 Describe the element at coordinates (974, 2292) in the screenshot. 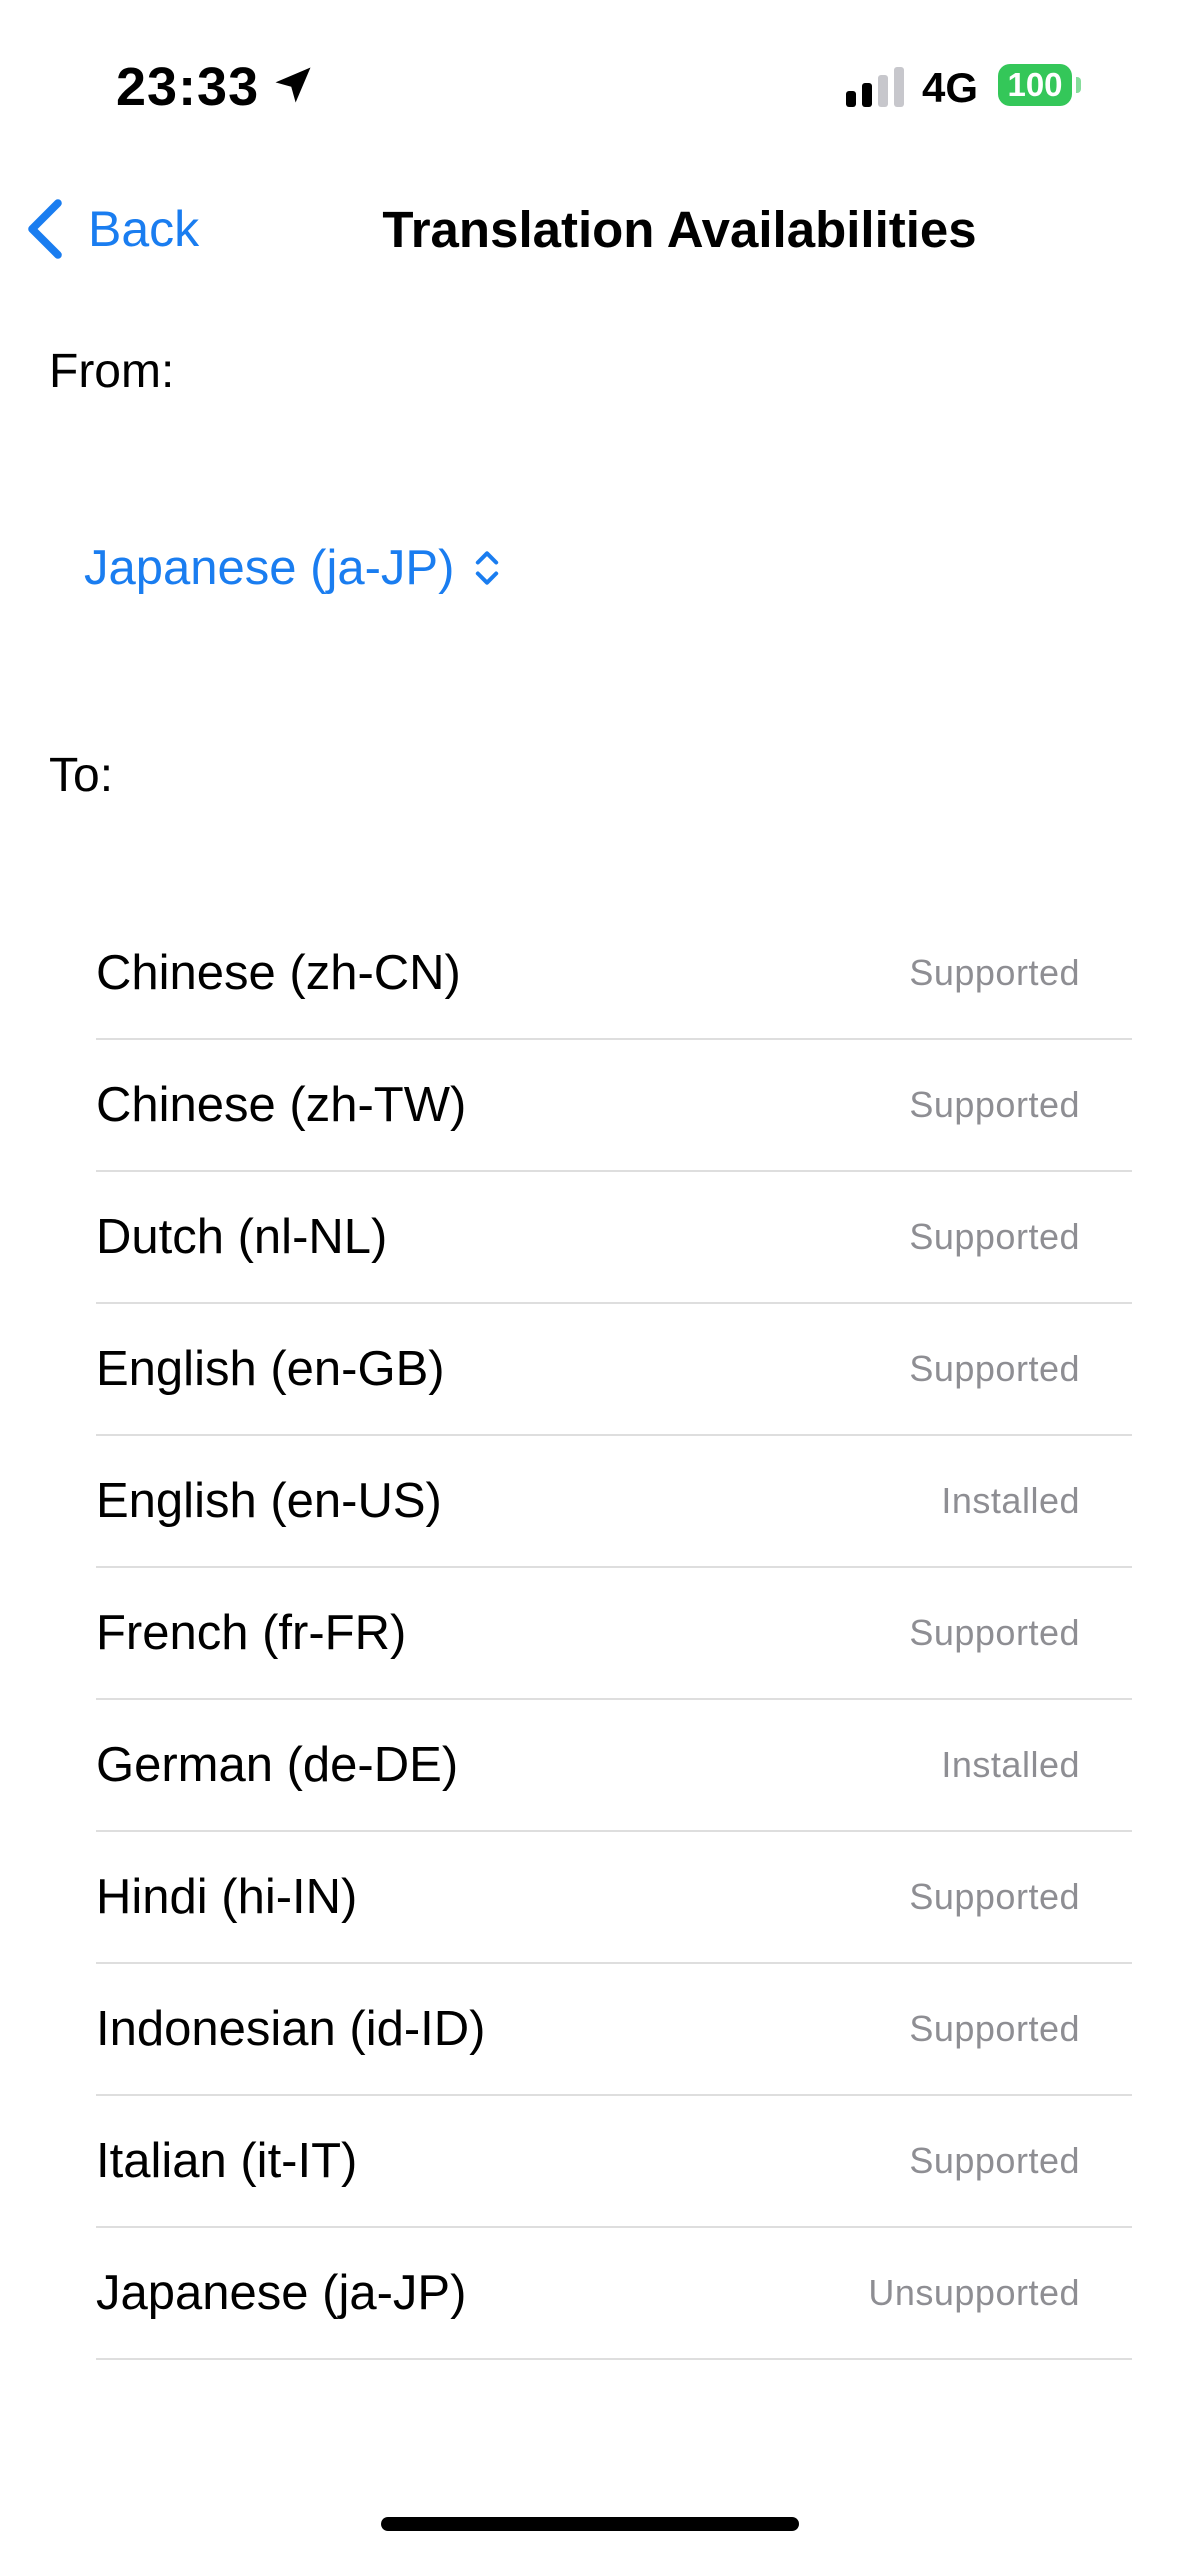

I see `language-status: Unsupported` at that location.